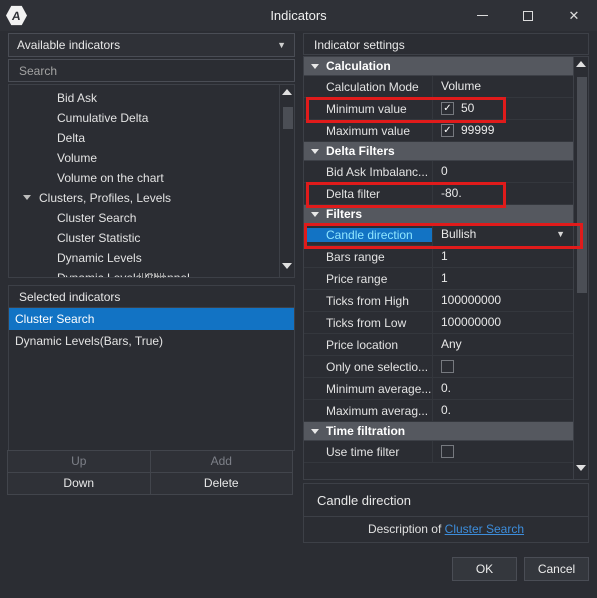 The image size is (597, 598). What do you see at coordinates (151, 297) in the screenshot?
I see `selected-indicators-header: Selected indicators` at bounding box center [151, 297].